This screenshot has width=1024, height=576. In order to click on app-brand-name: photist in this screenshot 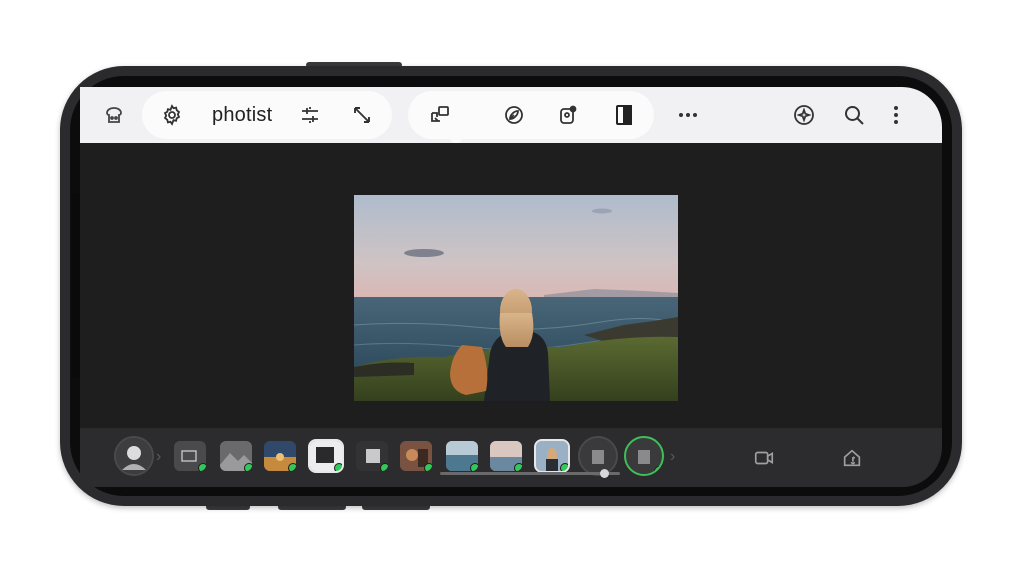, I will do `click(242, 115)`.